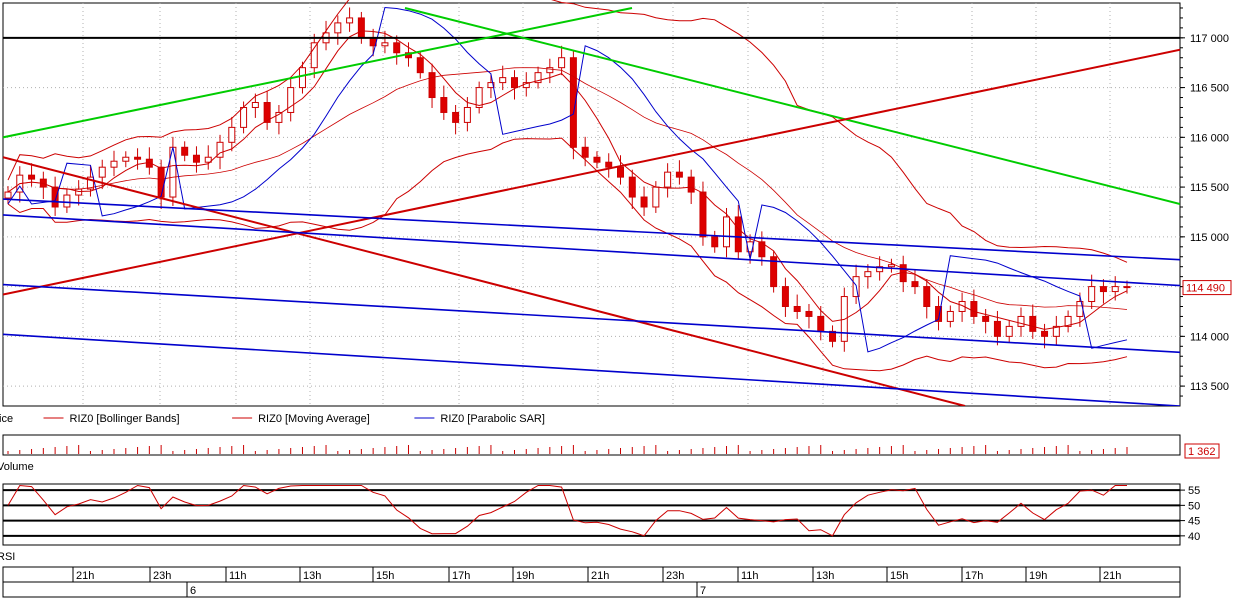  Describe the element at coordinates (1209, 337) in the screenshot. I see `y-tick-label: 114 000` at that location.